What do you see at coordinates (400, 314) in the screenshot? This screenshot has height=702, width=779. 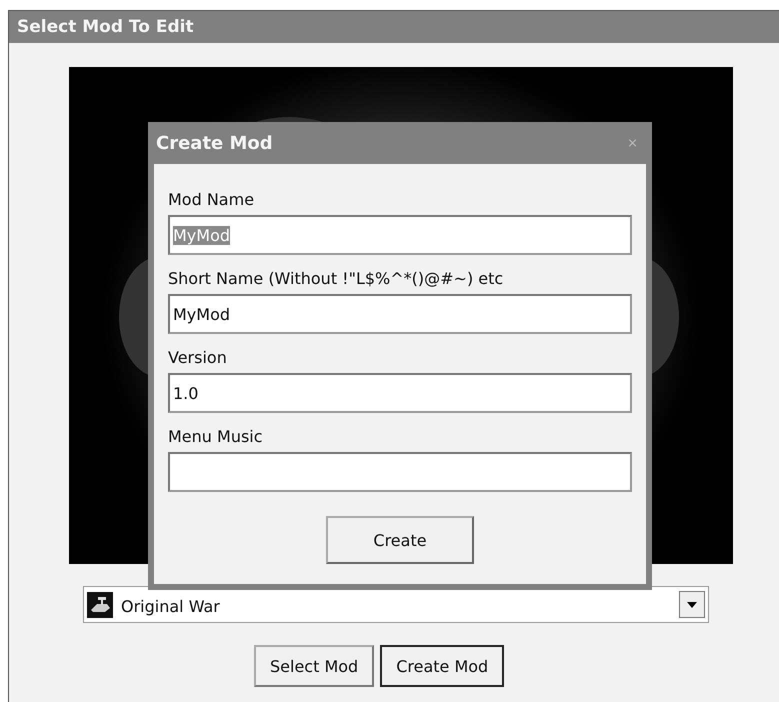 I see `input-field: MyMod` at bounding box center [400, 314].